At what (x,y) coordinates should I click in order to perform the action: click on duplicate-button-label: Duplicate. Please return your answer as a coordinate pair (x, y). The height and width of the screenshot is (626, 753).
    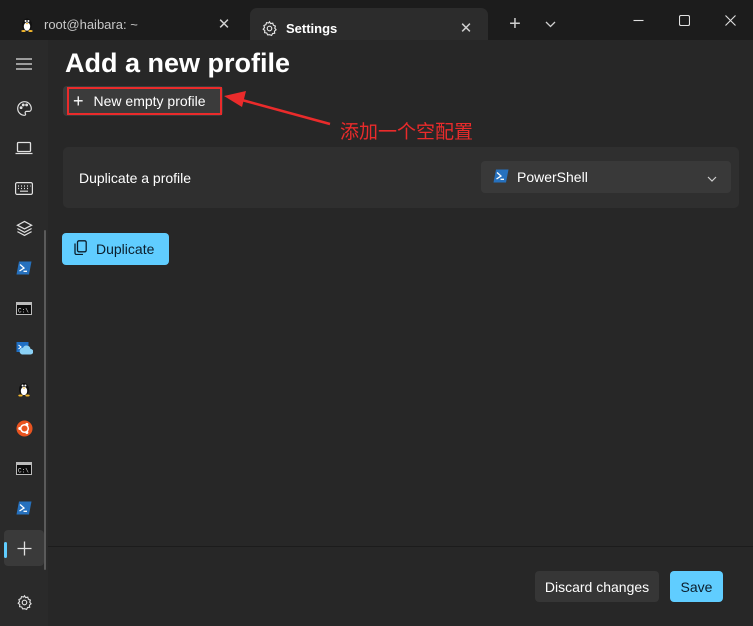
    Looking at the image, I should click on (125, 249).